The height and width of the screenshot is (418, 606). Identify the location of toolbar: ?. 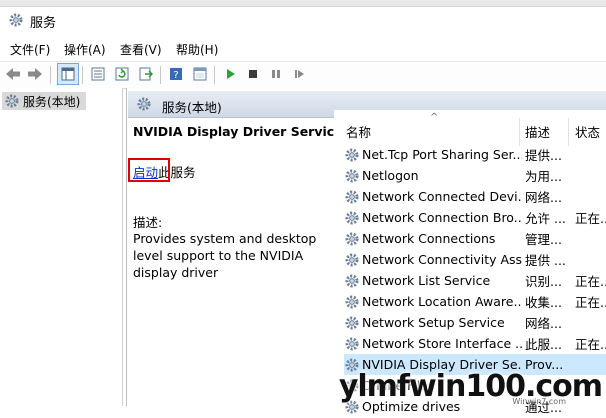
(303, 75).